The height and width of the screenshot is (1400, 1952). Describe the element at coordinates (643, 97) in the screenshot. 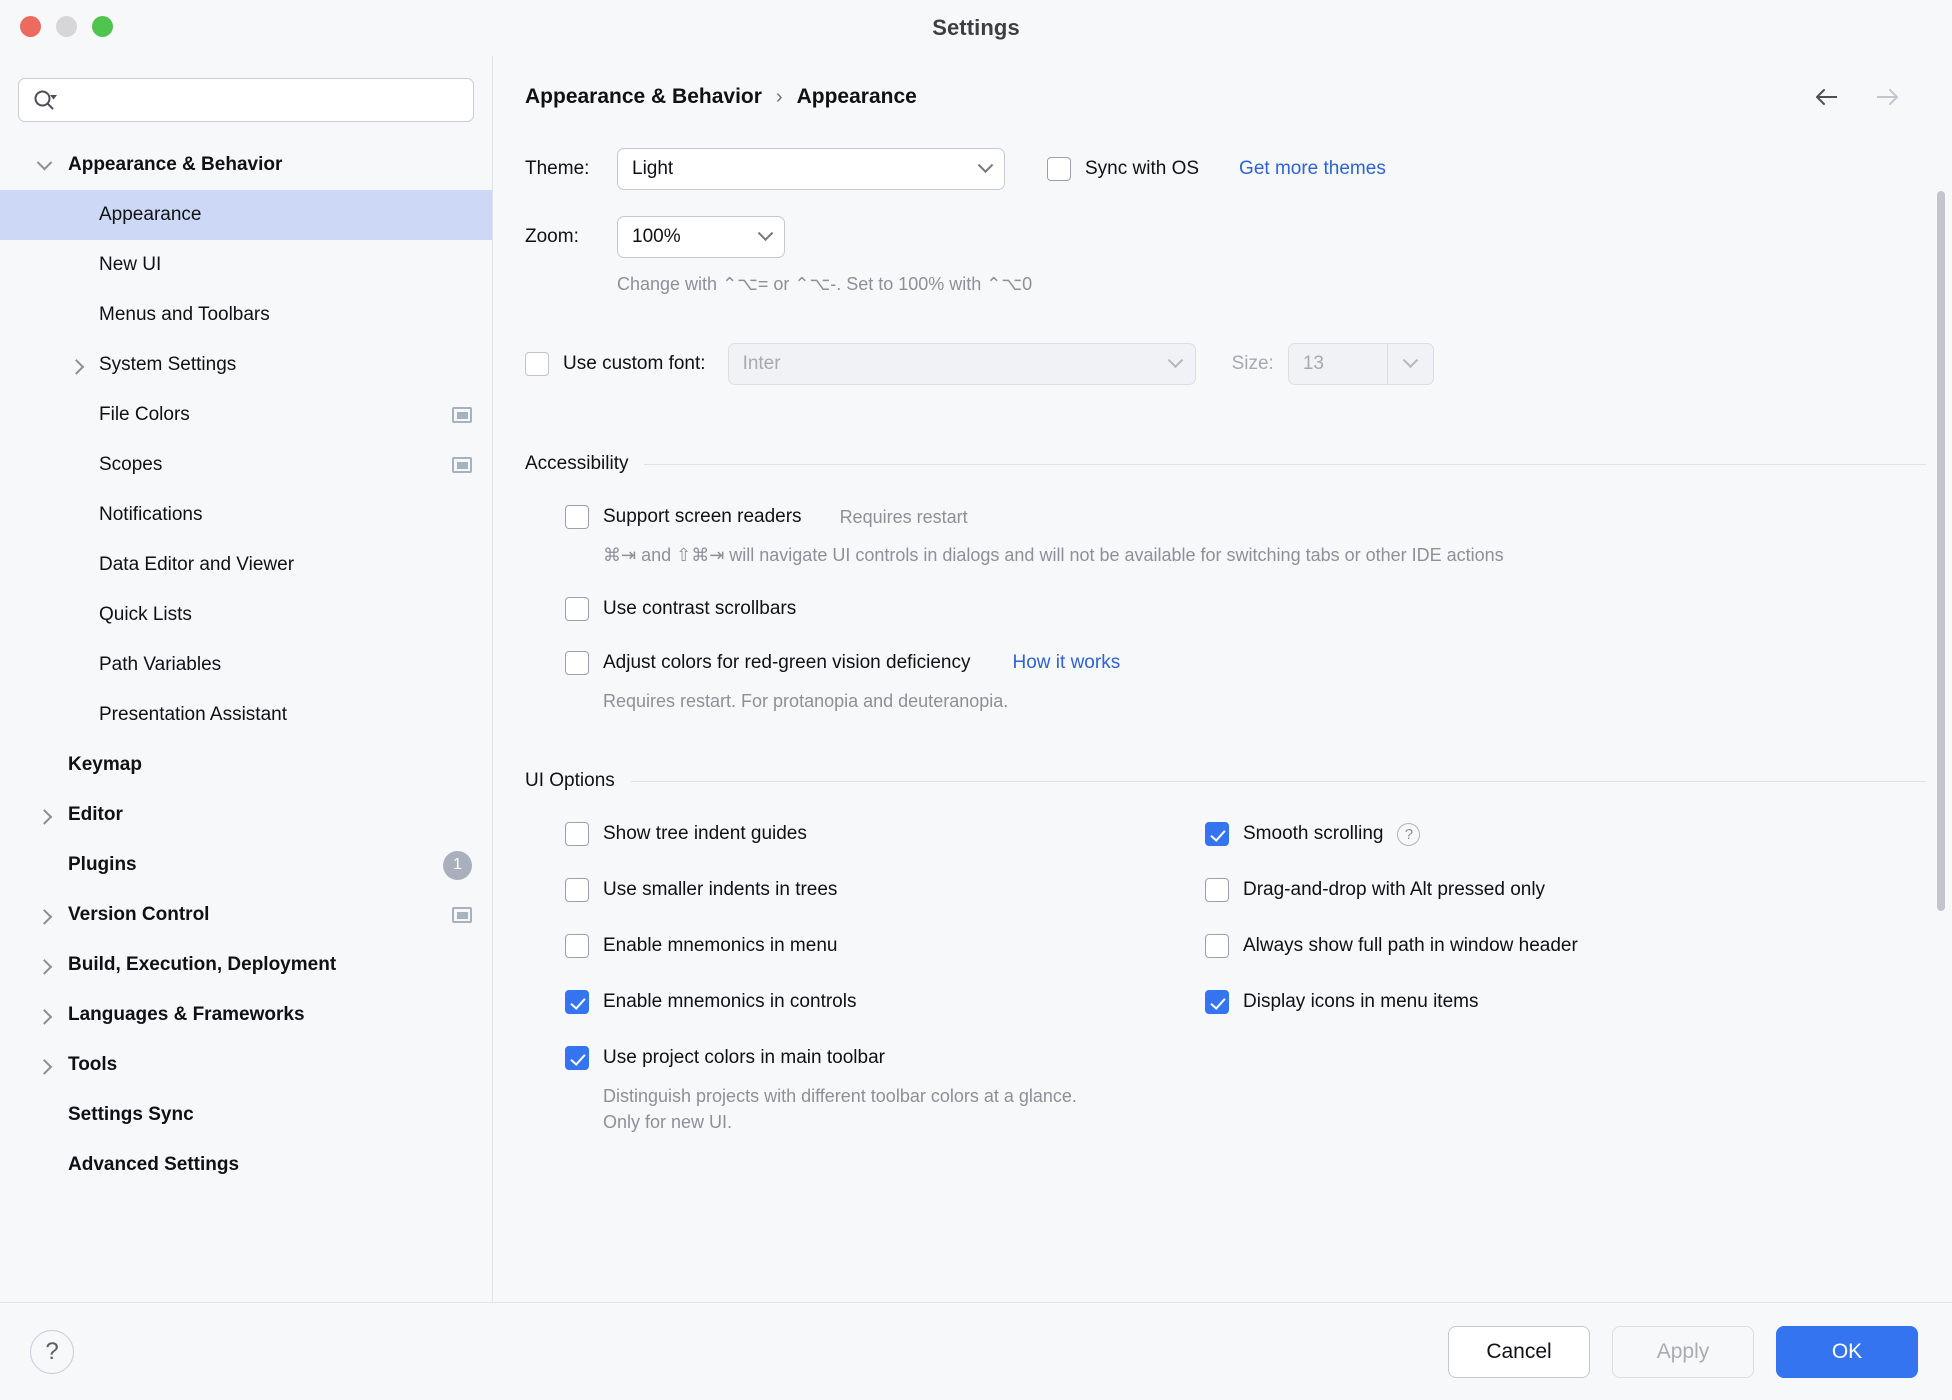

I see `breadcrumb-parent: Appearance & Behavior` at that location.